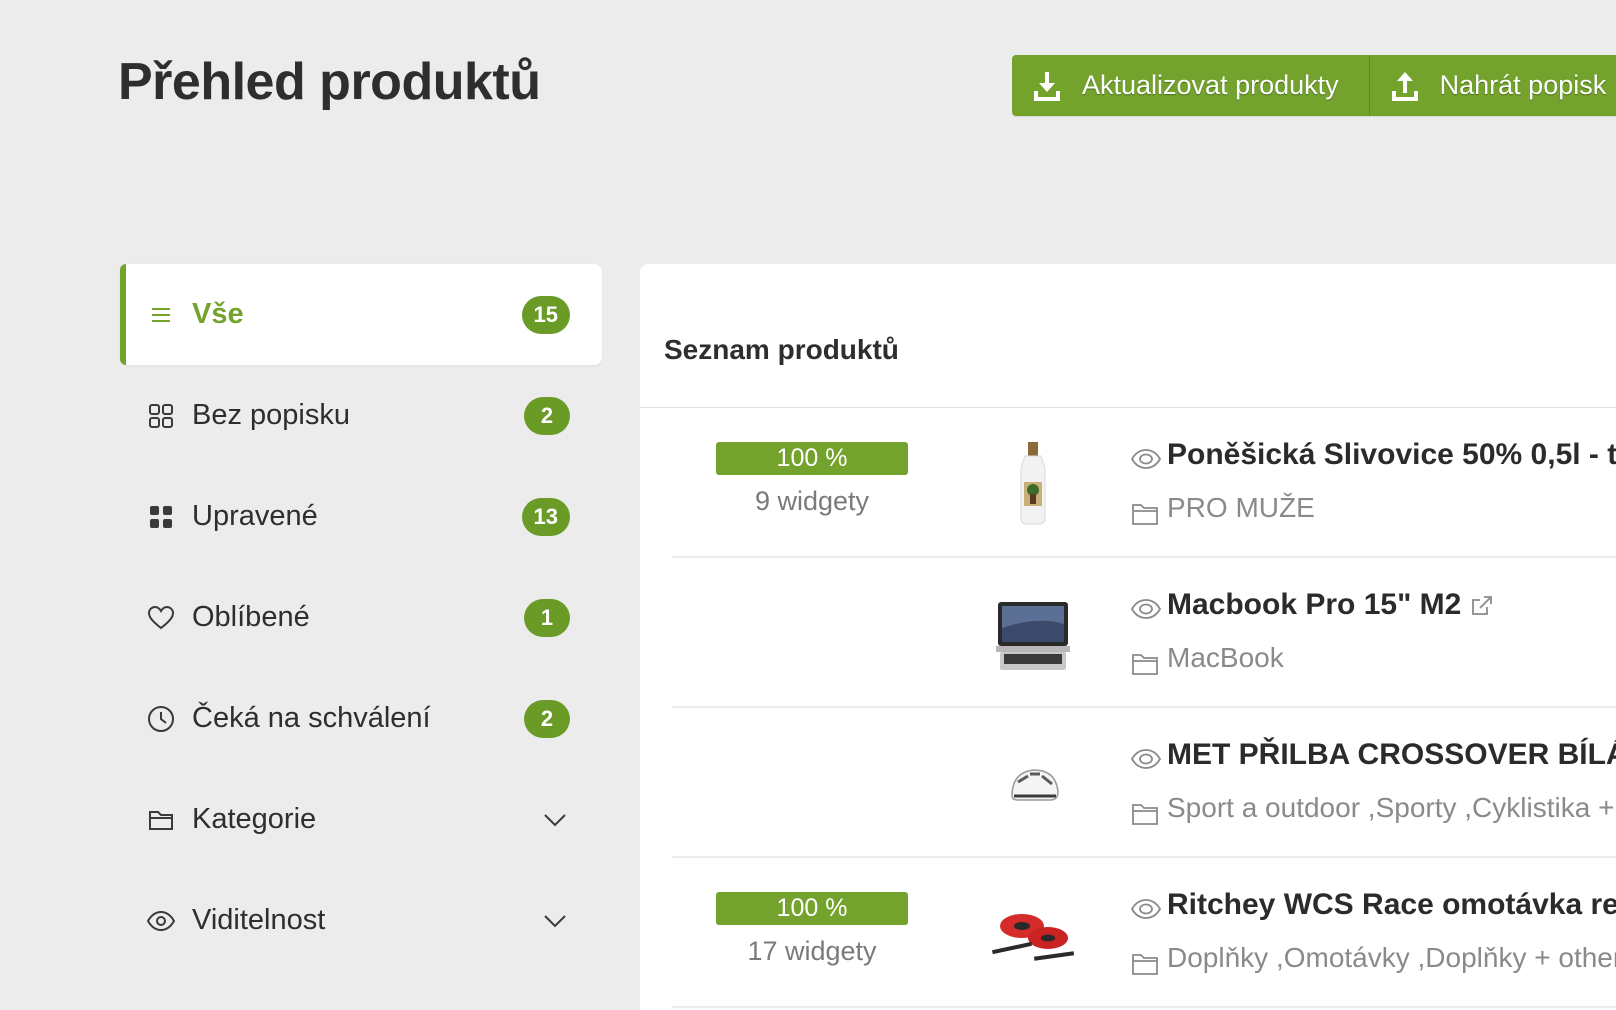 The height and width of the screenshot is (1010, 1616). What do you see at coordinates (361, 920) in the screenshot?
I see `sidebar-item-visibility: Viditelnost` at bounding box center [361, 920].